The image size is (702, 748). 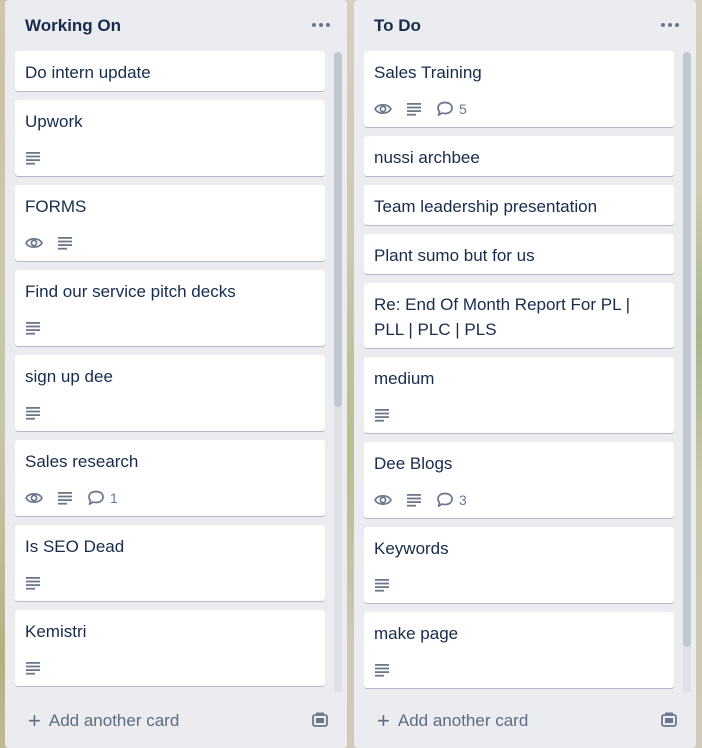 I want to click on card-title: nussi archbee, so click(x=427, y=157).